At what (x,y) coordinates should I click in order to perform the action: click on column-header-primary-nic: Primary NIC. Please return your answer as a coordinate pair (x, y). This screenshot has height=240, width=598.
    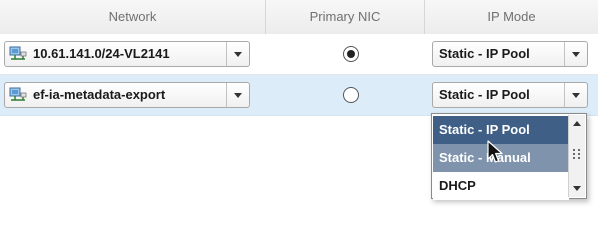
    Looking at the image, I should click on (345, 17).